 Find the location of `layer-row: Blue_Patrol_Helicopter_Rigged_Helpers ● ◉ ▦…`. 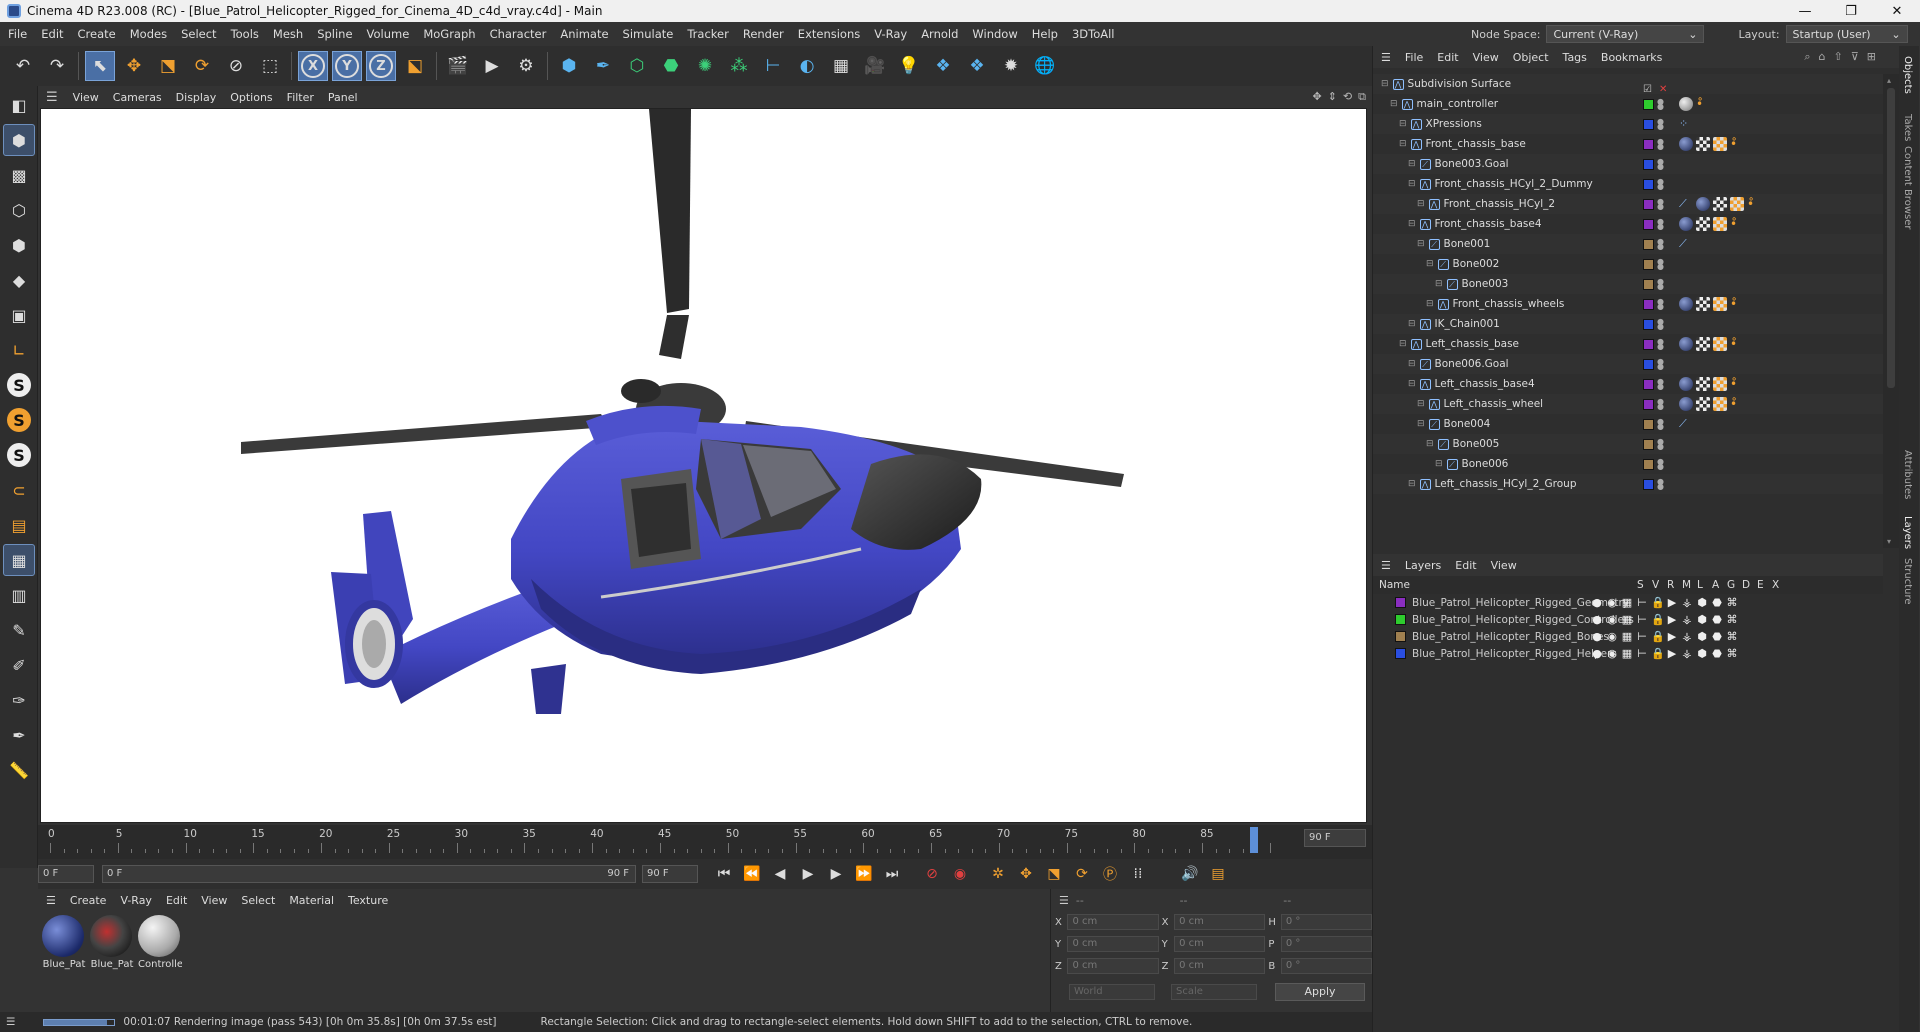

layer-row: Blue_Patrol_Helicopter_Rigged_Helpers ● ◉ ▦… is located at coordinates (1628, 653).